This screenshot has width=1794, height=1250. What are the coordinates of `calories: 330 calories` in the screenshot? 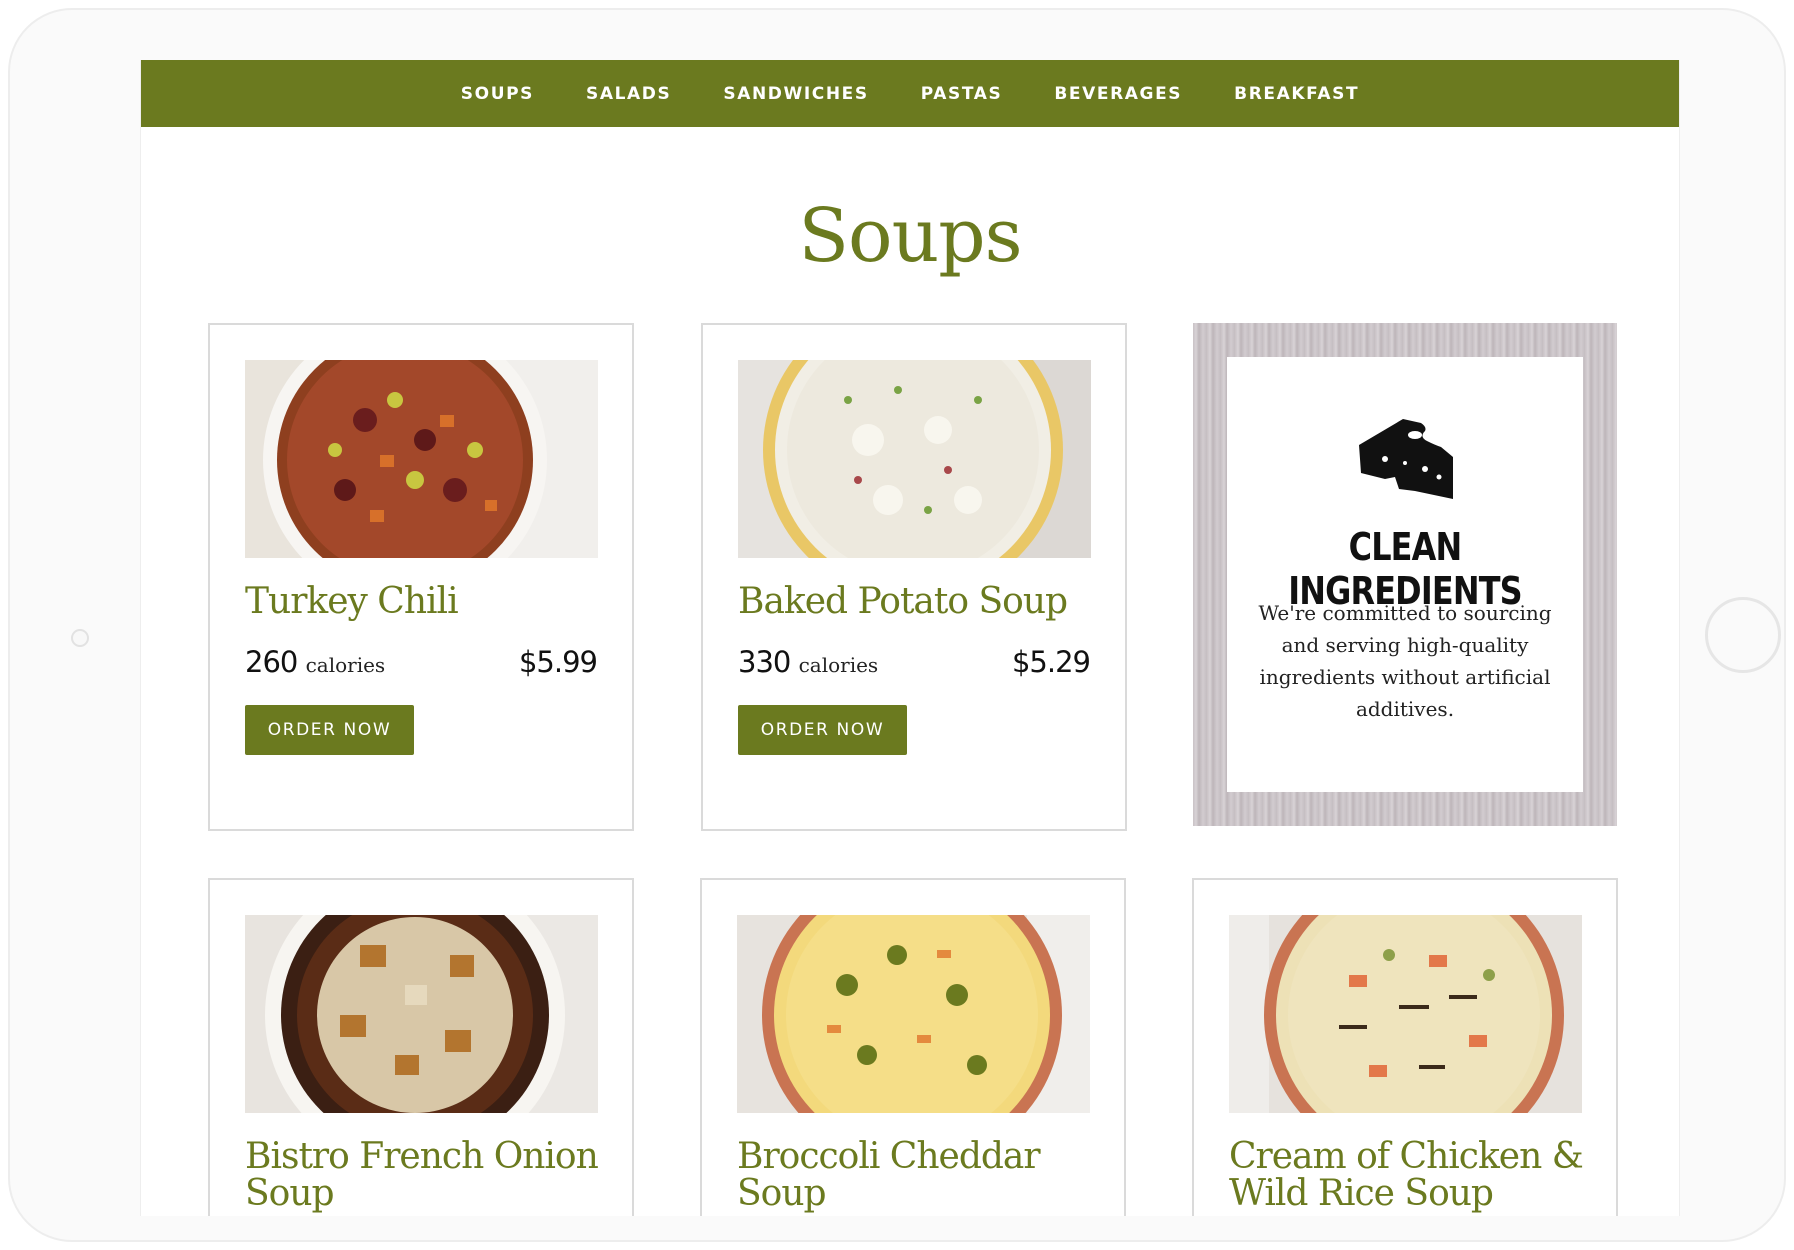 It's located at (808, 662).